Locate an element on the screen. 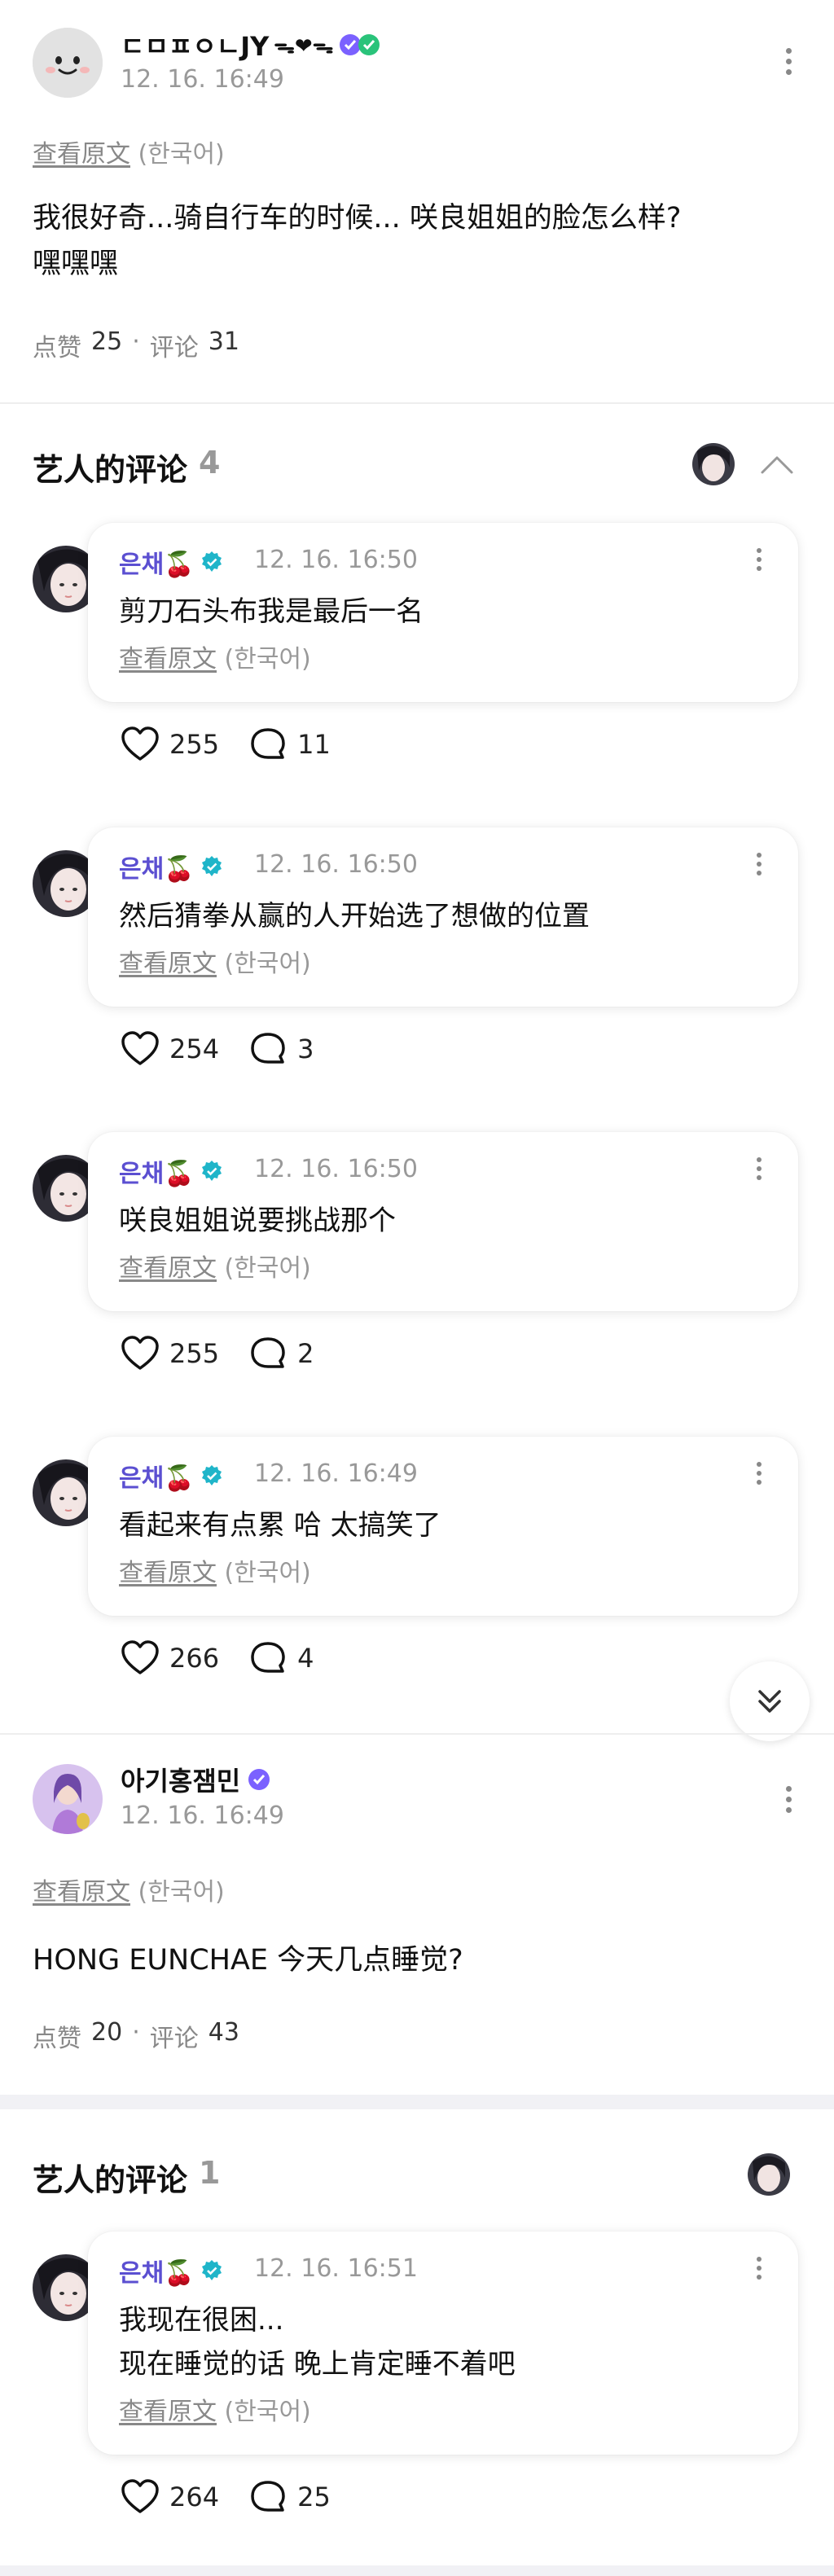  post1-comments-count: 31 is located at coordinates (223, 345).